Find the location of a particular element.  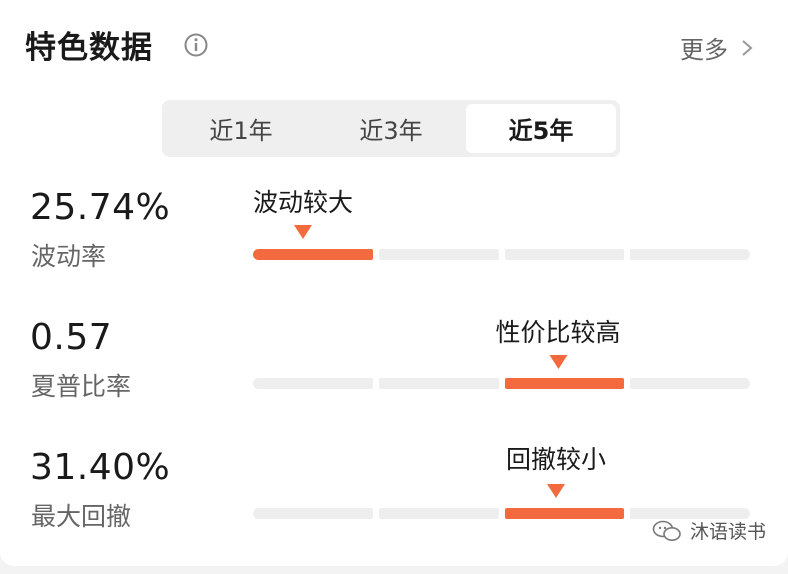

watermark-text: 沐语读书 is located at coordinates (727, 532).